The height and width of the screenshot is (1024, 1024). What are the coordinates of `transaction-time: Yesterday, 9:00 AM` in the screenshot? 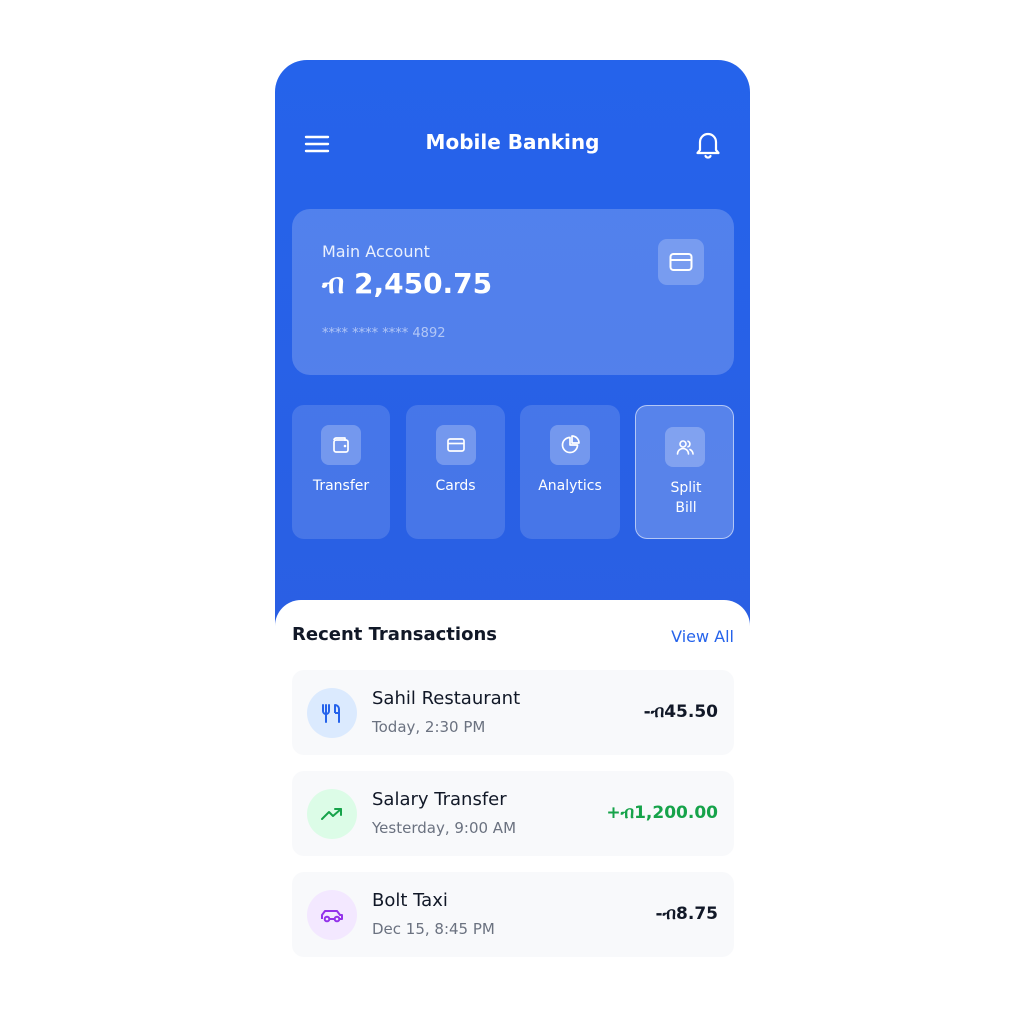 It's located at (444, 828).